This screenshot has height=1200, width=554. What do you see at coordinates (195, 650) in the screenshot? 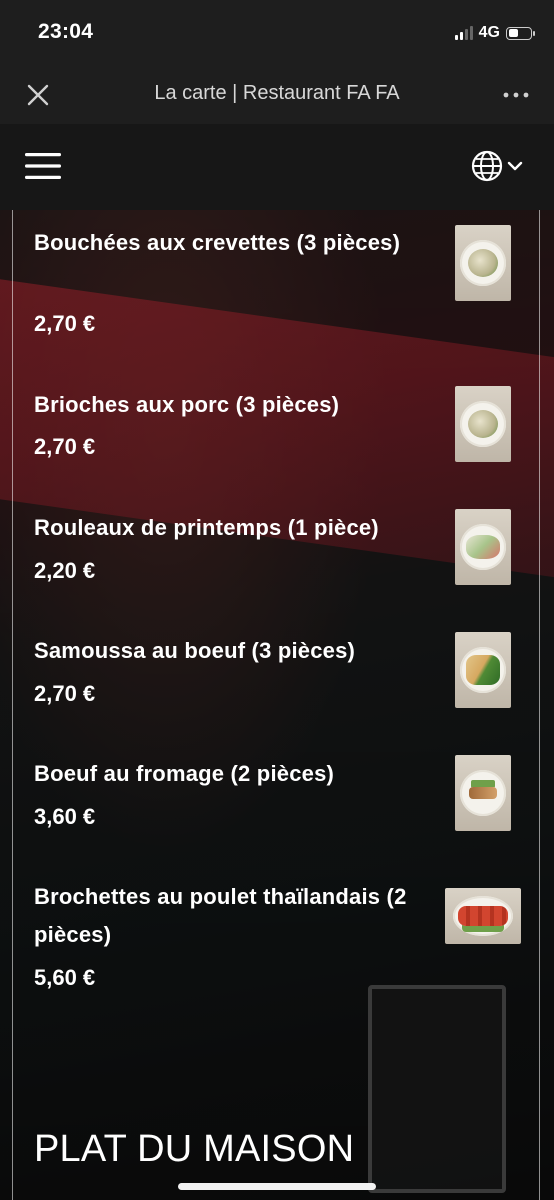
I see `menu-item-name: Samoussa au boeuf (3 pièces)` at bounding box center [195, 650].